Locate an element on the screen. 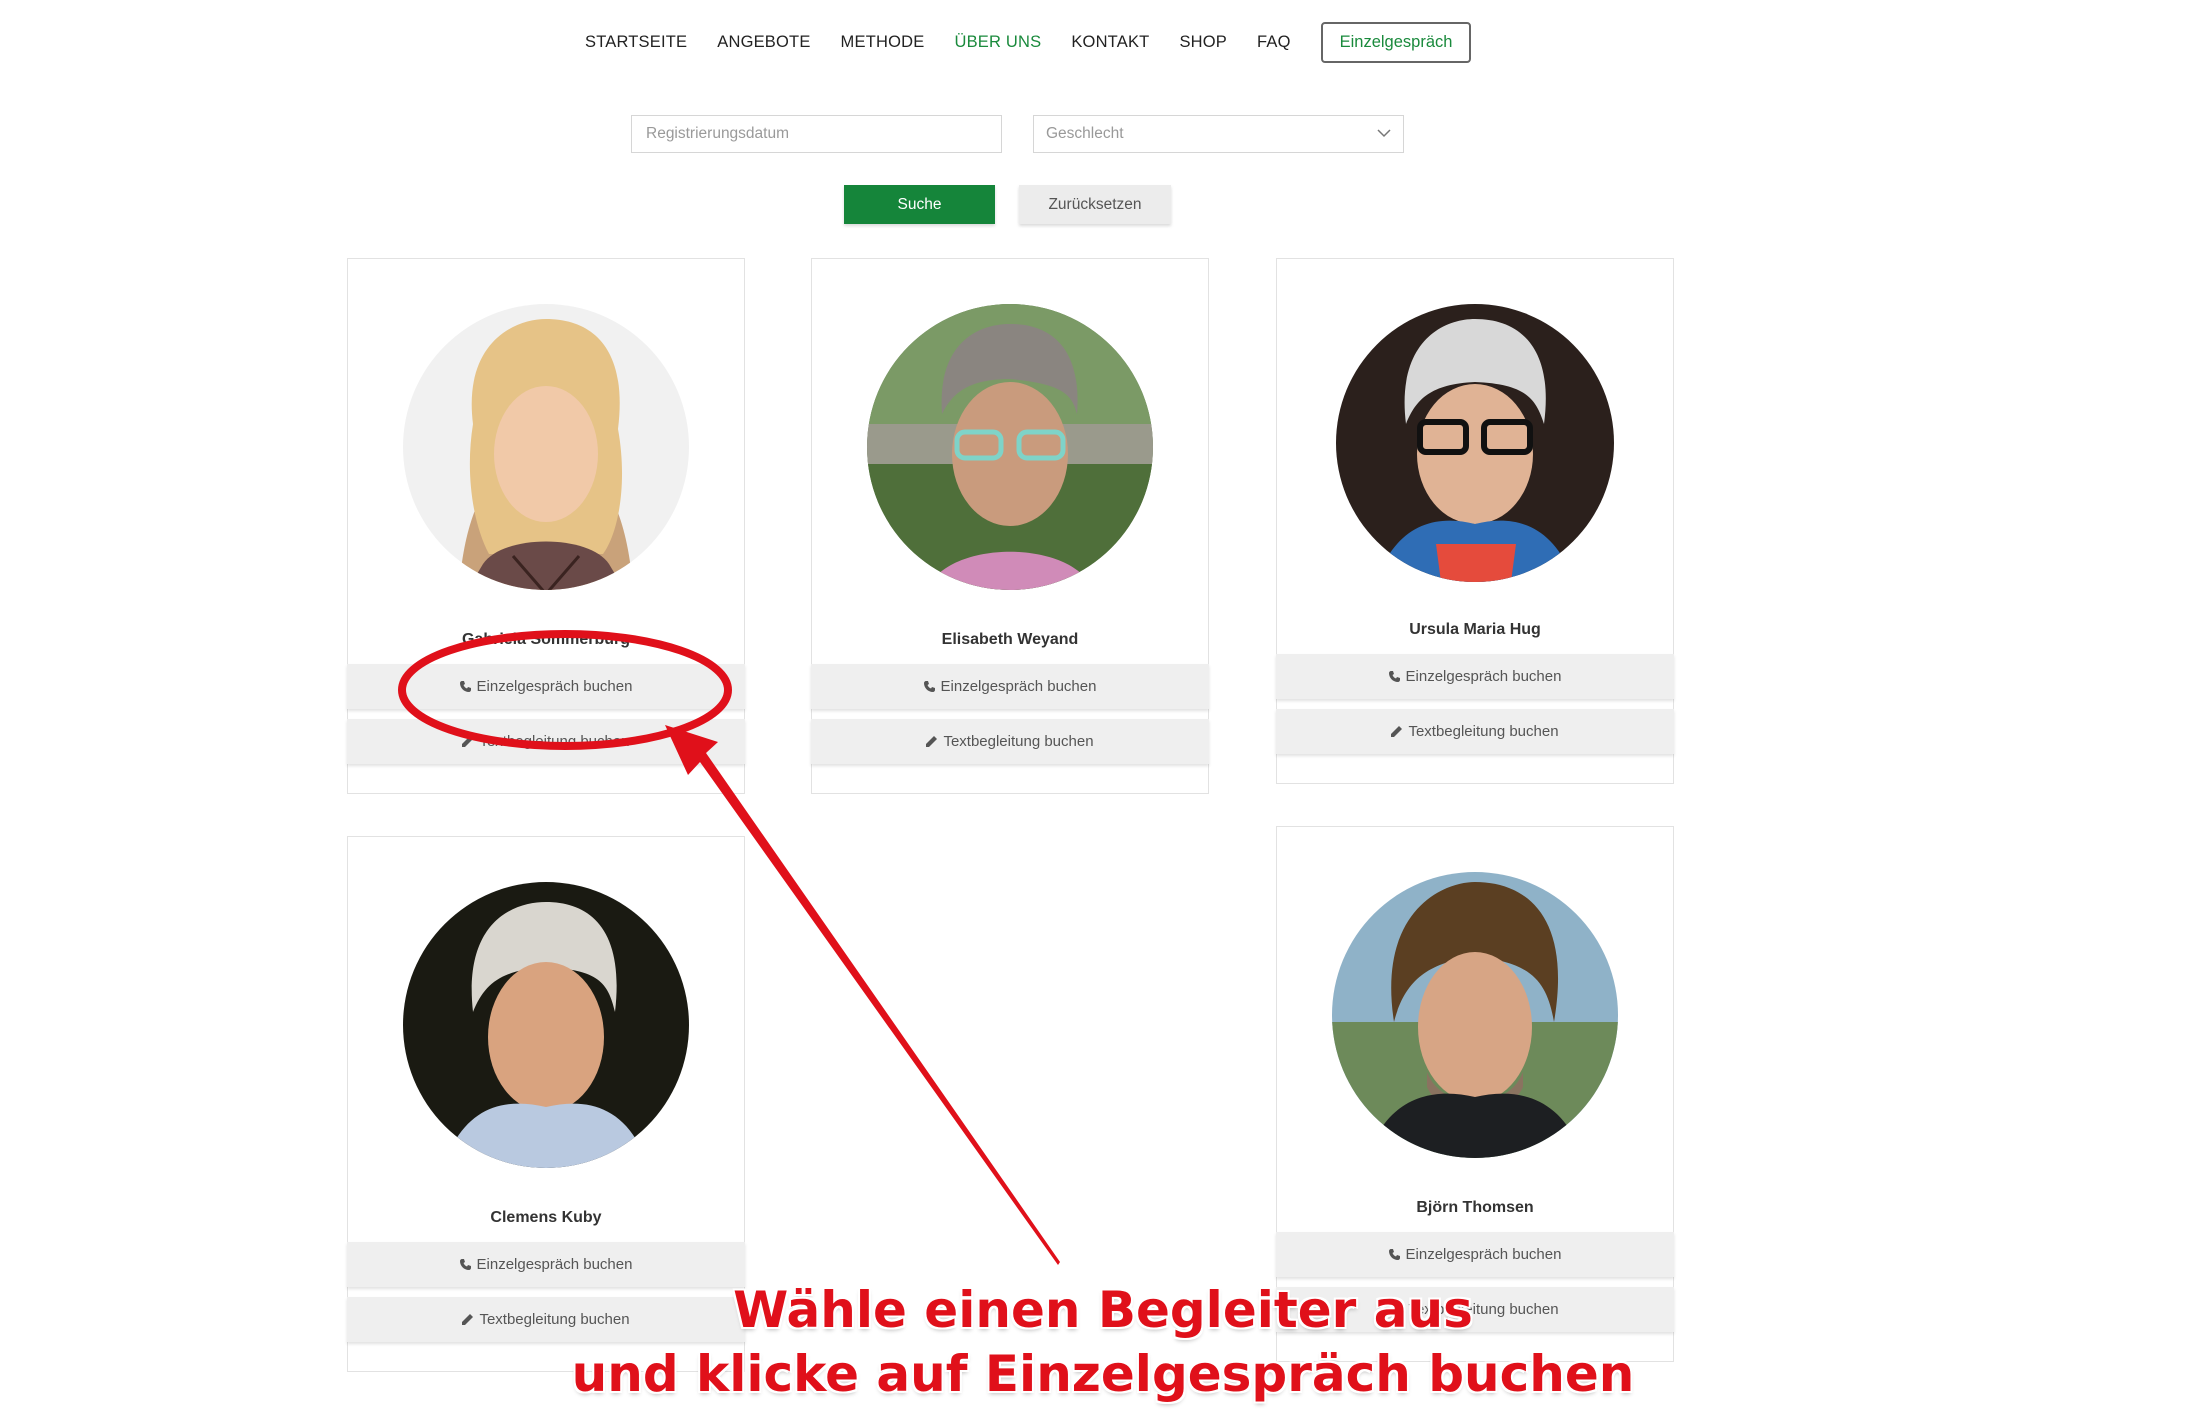  registration-date-input is located at coordinates (816, 134).